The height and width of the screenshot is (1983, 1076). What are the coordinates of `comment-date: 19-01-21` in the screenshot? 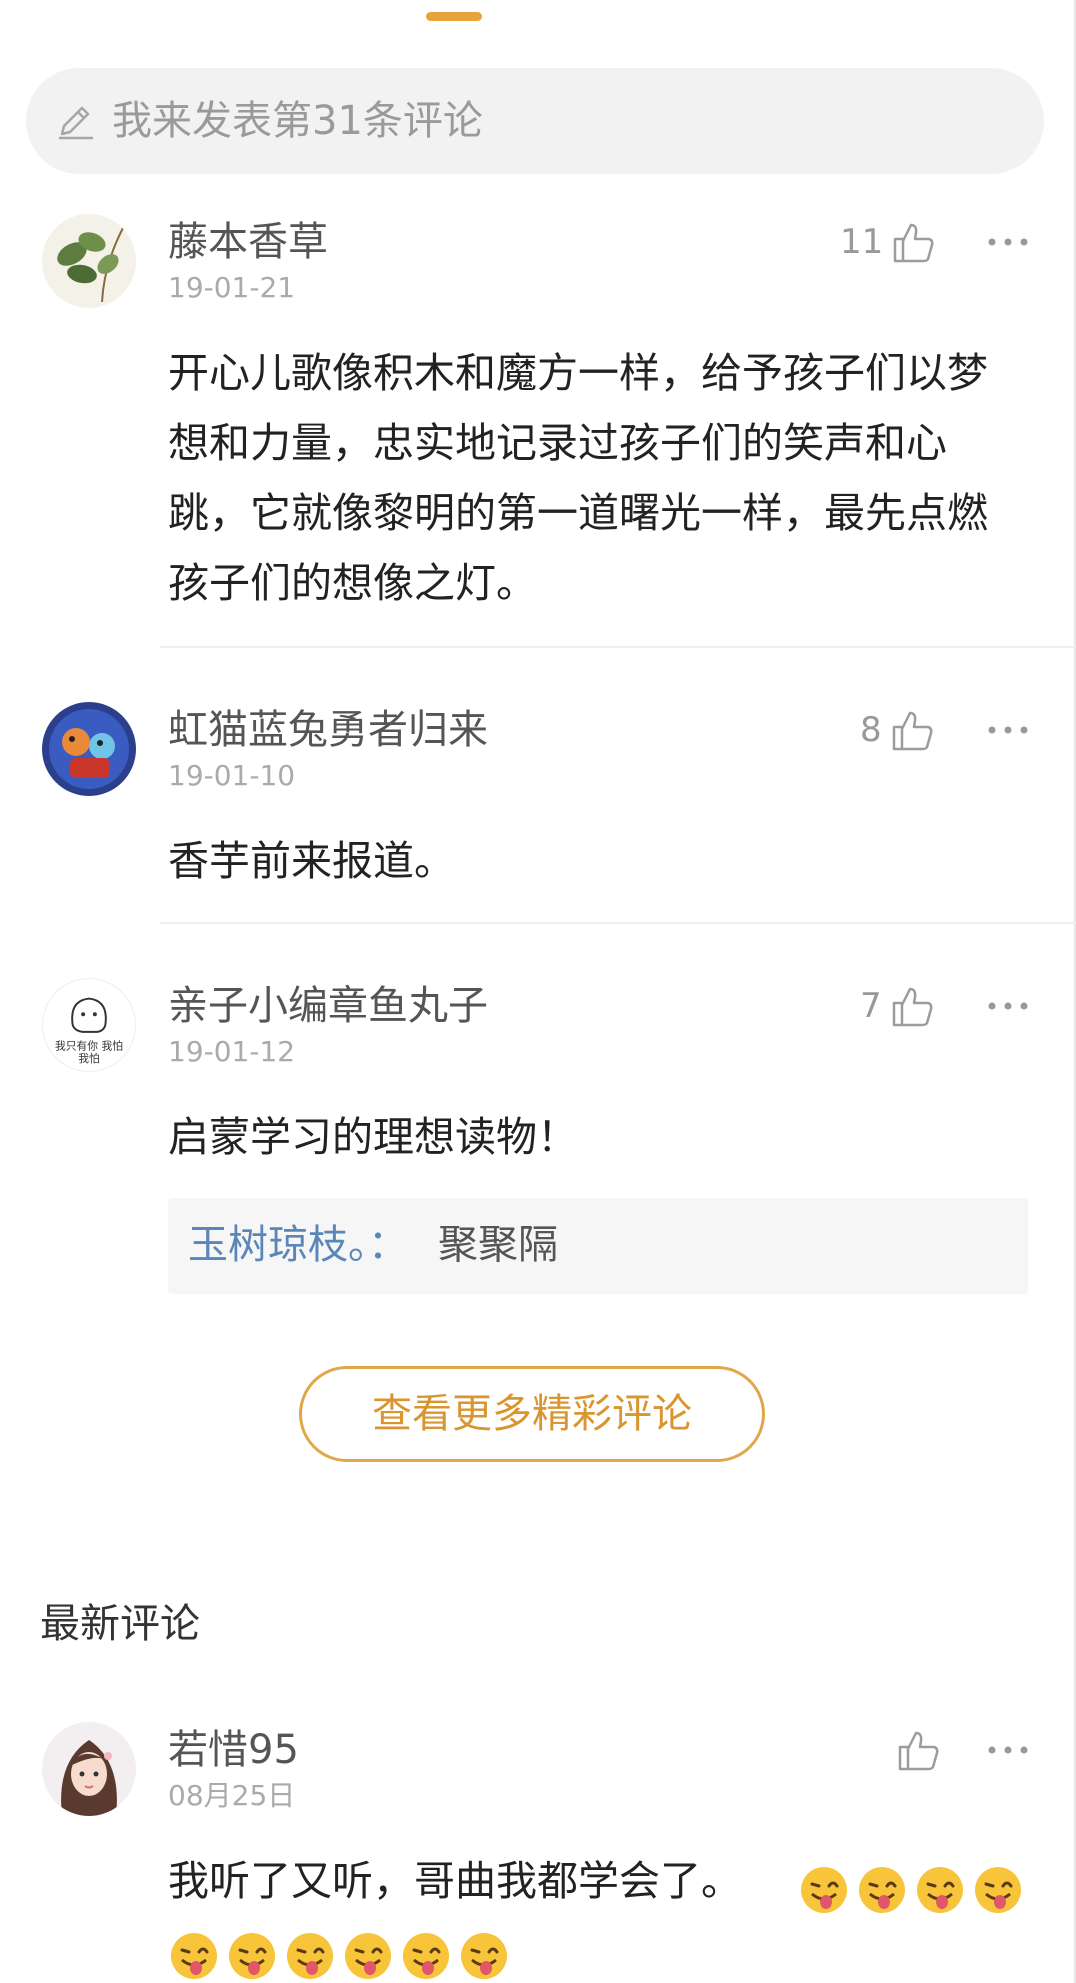 It's located at (232, 287).